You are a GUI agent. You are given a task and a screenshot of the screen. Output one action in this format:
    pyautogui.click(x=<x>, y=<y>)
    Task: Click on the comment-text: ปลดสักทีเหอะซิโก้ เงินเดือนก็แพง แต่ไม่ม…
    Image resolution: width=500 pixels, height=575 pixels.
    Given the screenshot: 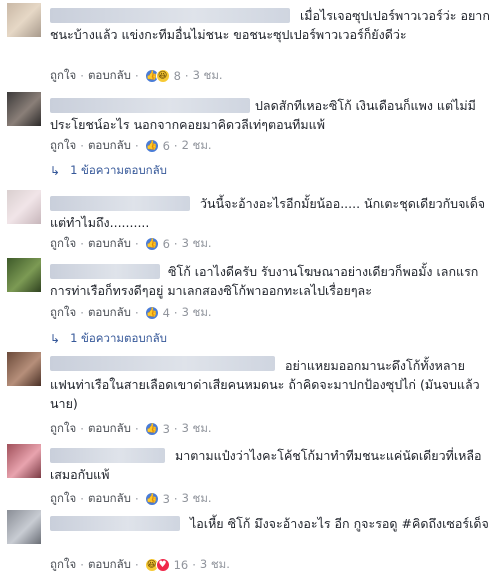 What is the action you would take?
    pyautogui.click(x=263, y=115)
    